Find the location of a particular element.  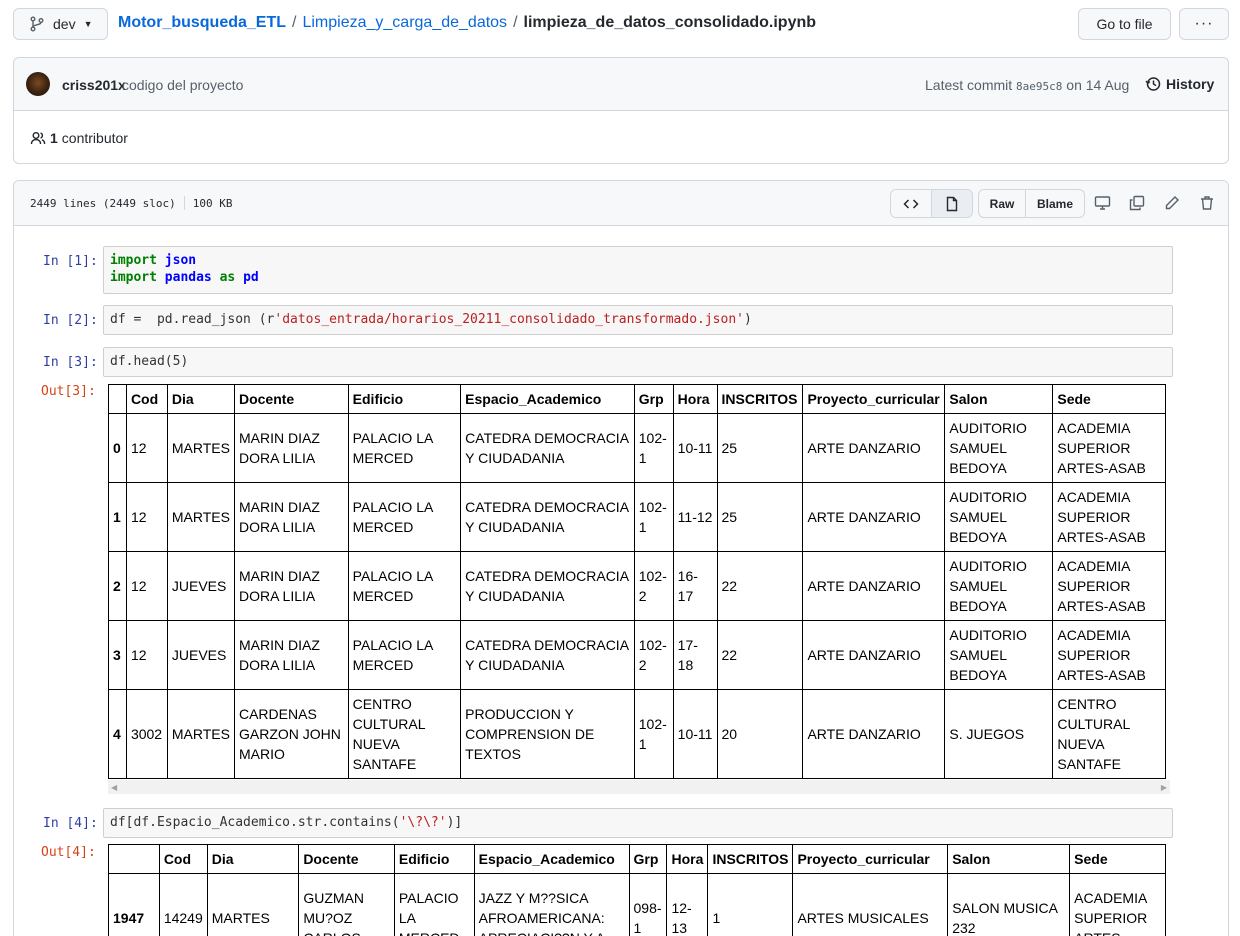

table-cell: 16-17 is located at coordinates (695, 586).